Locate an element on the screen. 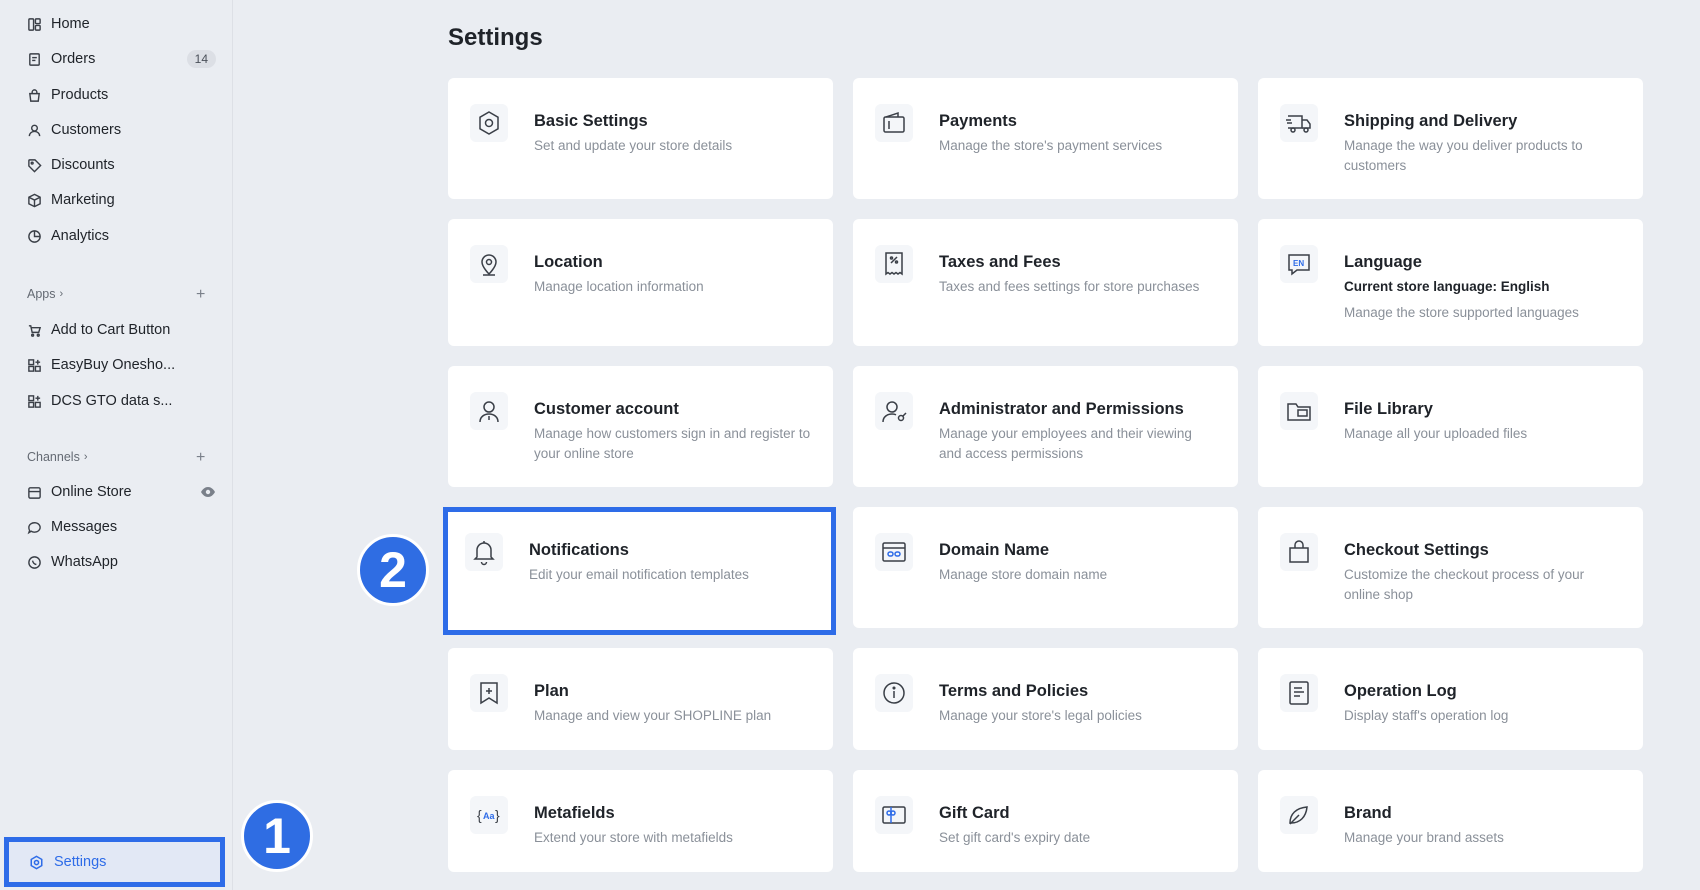 The height and width of the screenshot is (890, 1700). sidebar-item-label: Home is located at coordinates (70, 24).